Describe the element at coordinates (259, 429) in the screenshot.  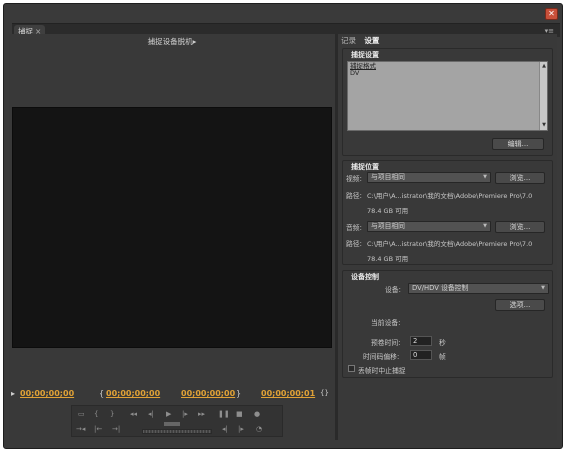
I see `scene-detect-icon: ◔` at that location.